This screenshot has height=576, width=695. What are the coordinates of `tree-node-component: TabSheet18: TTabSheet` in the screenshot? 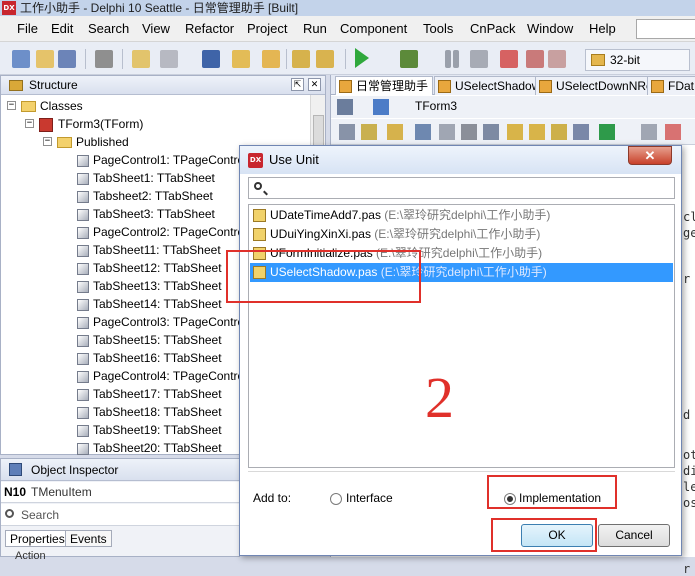 It's located at (157, 412).